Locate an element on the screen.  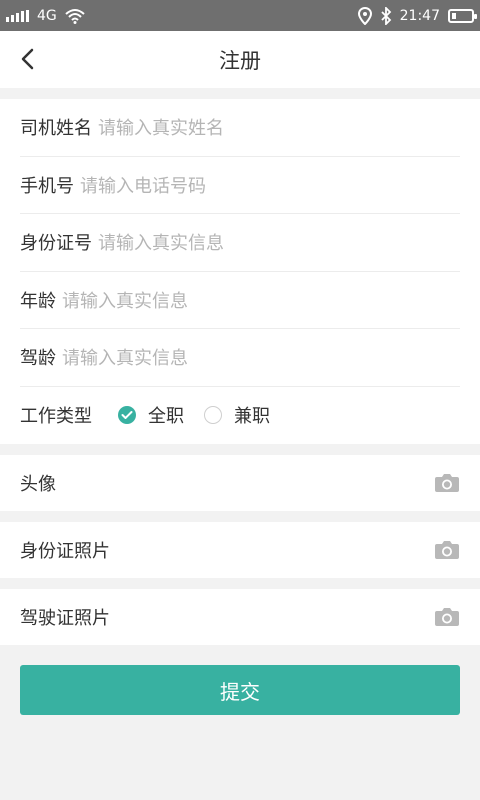
driver-name-input: 请输入真实姓名 is located at coordinates (161, 127).